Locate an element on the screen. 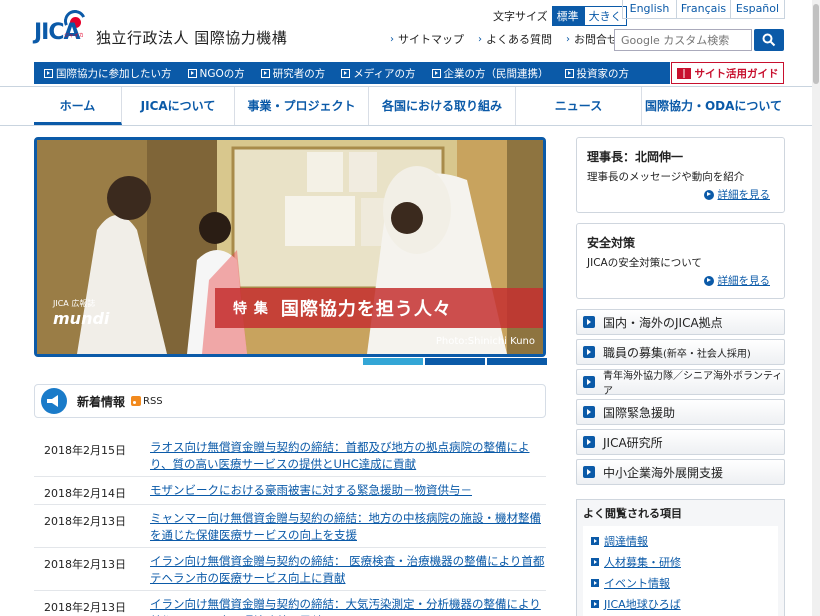 The width and height of the screenshot is (820, 616). book-icon is located at coordinates (683, 73).